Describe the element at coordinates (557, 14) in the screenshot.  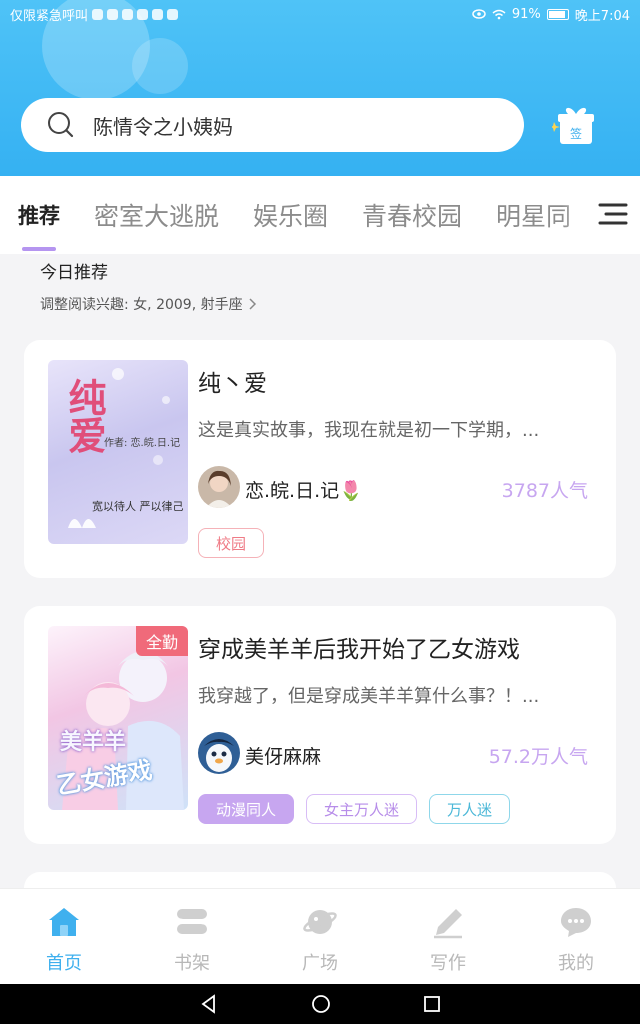
I see `battery-icon` at that location.